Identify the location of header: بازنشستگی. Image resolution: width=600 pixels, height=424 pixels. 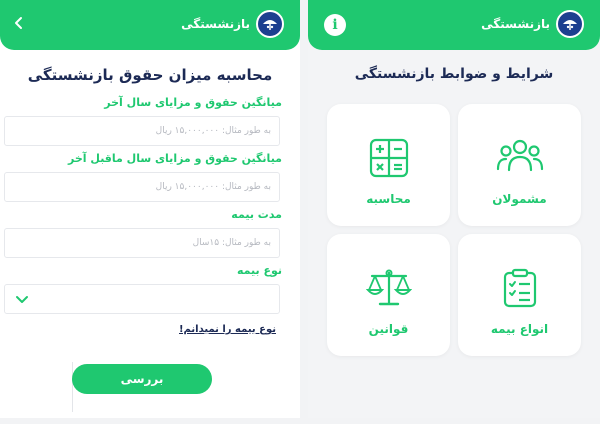
(150, 25).